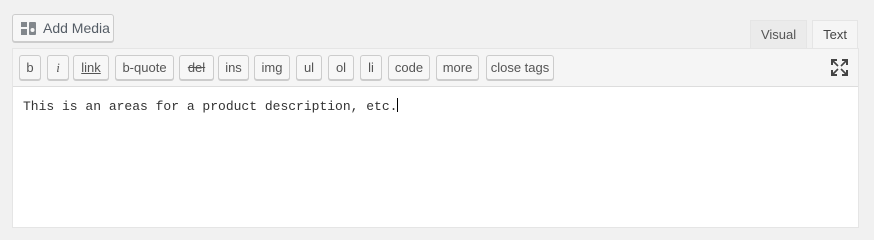 Image resolution: width=874 pixels, height=240 pixels. Describe the element at coordinates (457, 67) in the screenshot. I see `more-button: more` at that location.